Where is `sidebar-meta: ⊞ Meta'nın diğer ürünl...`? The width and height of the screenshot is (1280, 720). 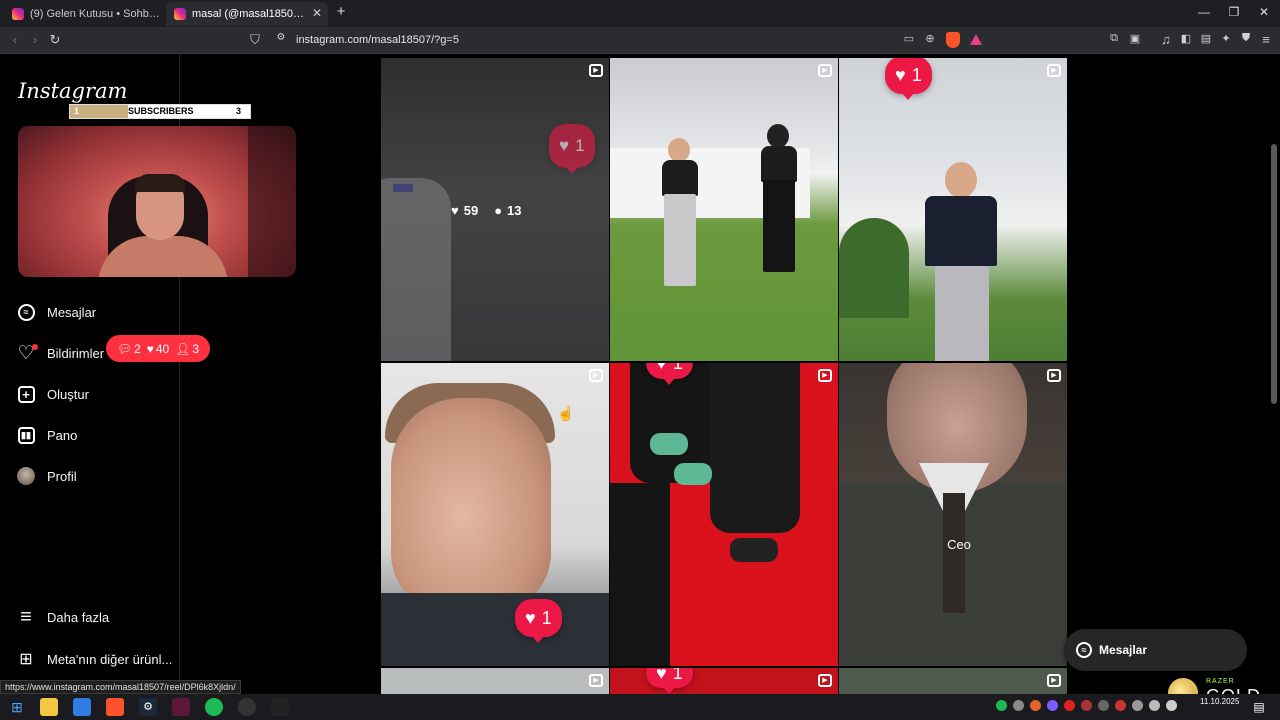 sidebar-meta: ⊞ Meta'nın diğer ürünl... is located at coordinates (94, 659).